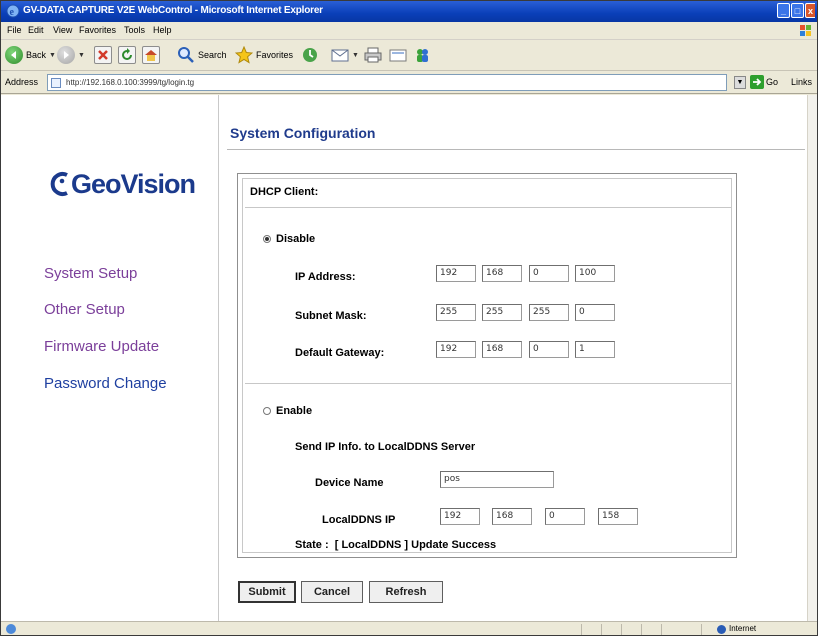 This screenshot has height=636, width=818. I want to click on disable-radio-row: Disable, so click(289, 239).